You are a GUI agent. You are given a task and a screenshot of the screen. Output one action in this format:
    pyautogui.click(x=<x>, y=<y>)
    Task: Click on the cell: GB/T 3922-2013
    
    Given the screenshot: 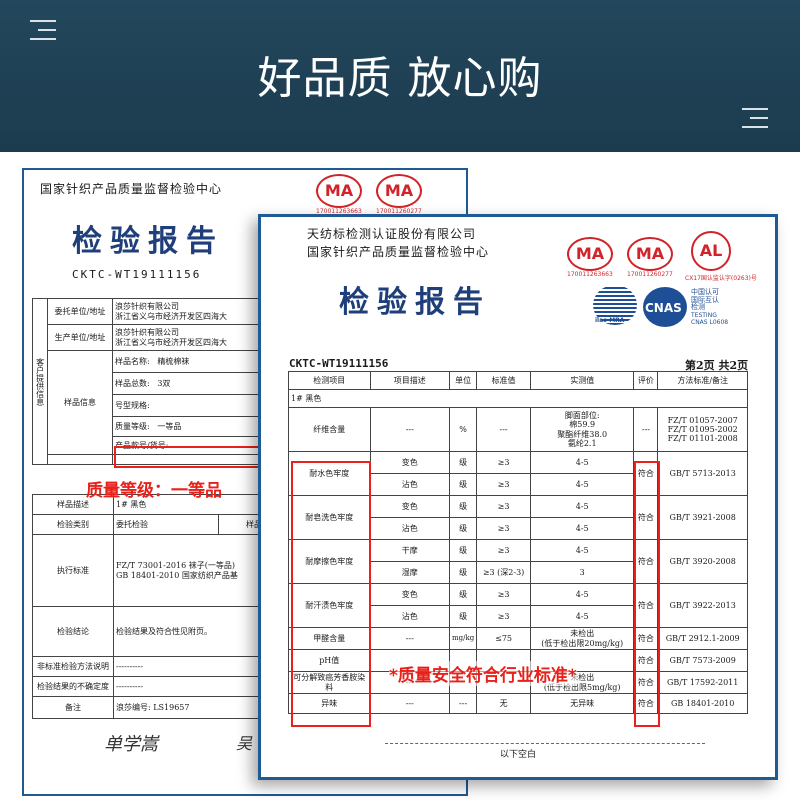 What is the action you would take?
    pyautogui.click(x=702, y=605)
    